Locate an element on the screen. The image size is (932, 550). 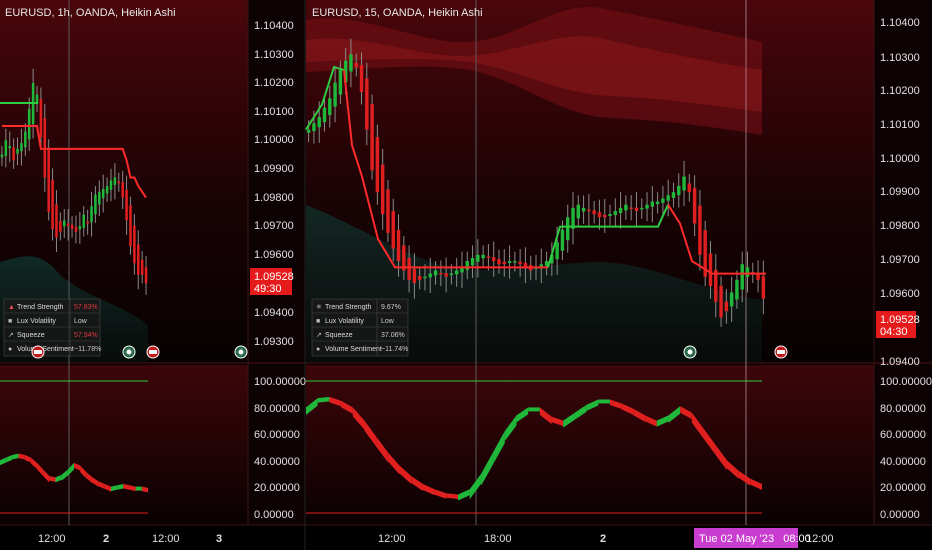
dashboard-value: ~11.78% is located at coordinates (87, 349).